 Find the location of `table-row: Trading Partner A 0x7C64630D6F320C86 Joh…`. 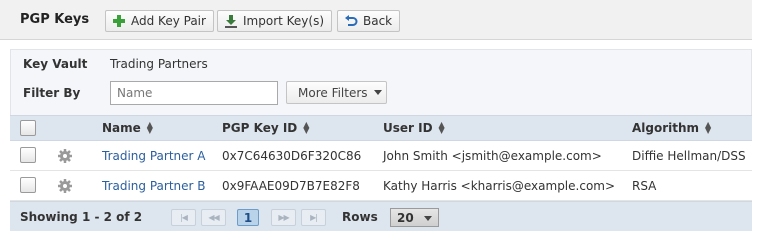

table-row: Trading Partner A 0x7C64630D6F320C86 Joh… is located at coordinates (381, 156).